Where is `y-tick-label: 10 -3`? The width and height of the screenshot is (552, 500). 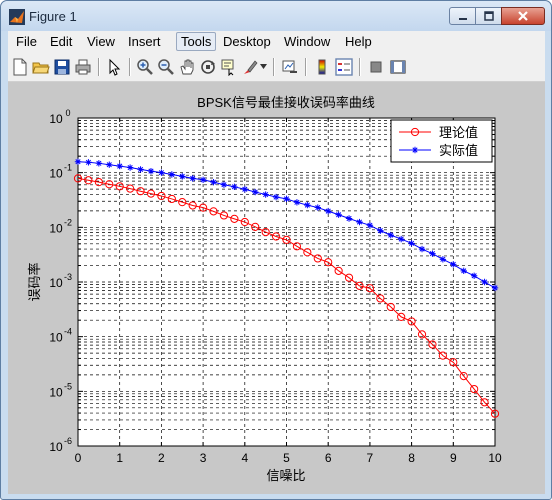 y-tick-label: 10 -3 is located at coordinates (60, 281).